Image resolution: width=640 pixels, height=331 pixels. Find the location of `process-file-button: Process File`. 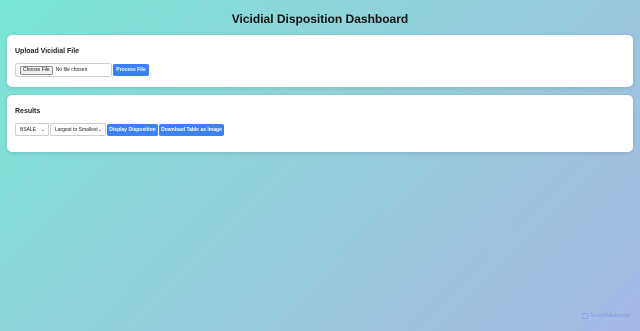

process-file-button: Process File is located at coordinates (131, 70).